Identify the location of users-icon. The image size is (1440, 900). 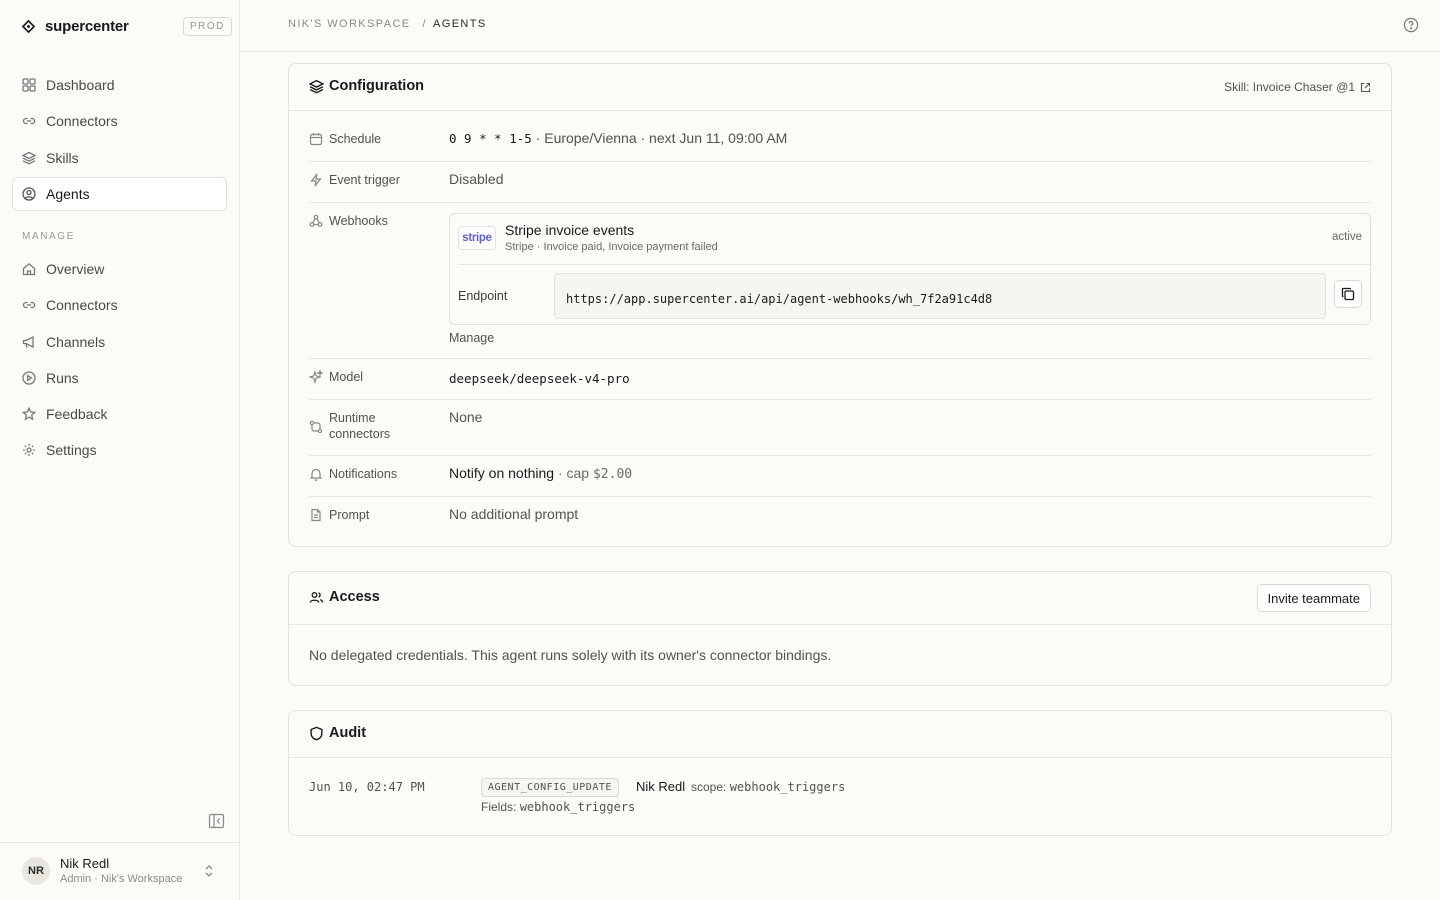
(316, 597).